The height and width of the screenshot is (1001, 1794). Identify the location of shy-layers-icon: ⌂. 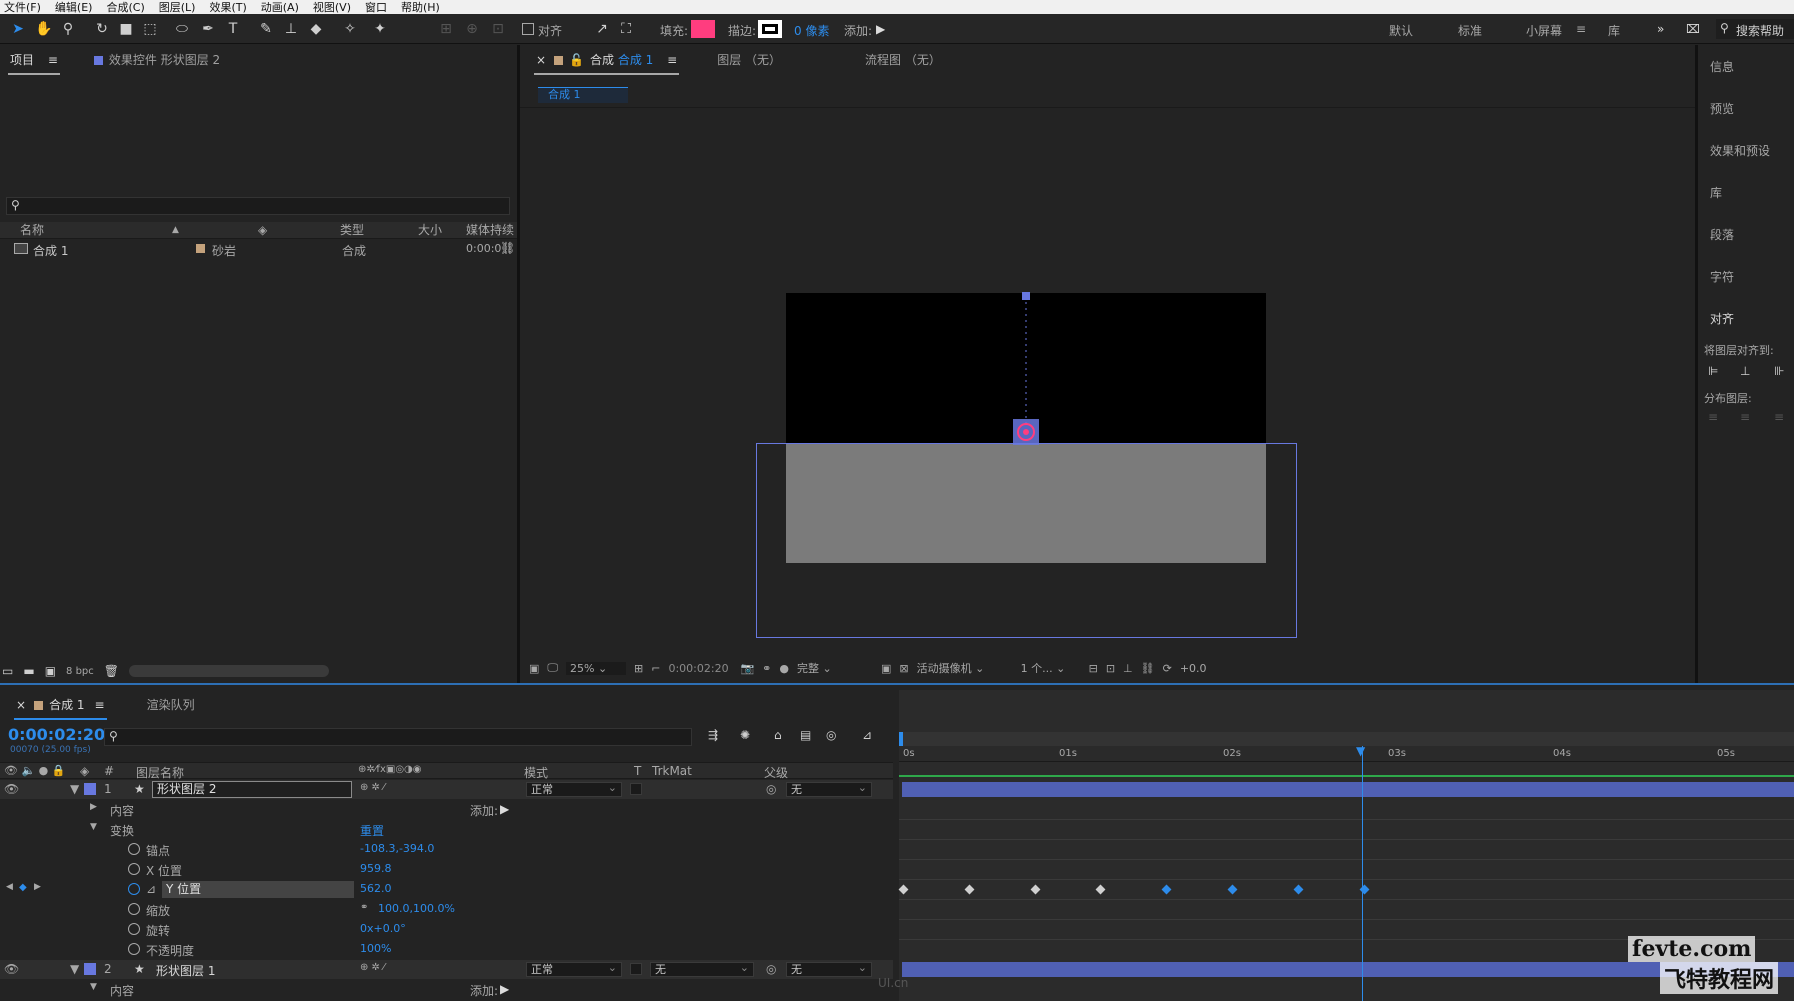
(778, 735).